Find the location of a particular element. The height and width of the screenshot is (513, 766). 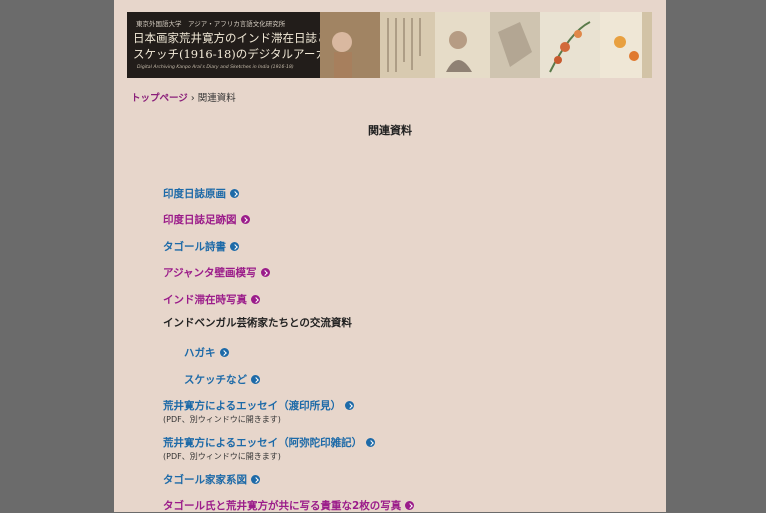

list-item: ハガキ is located at coordinates (206, 350).